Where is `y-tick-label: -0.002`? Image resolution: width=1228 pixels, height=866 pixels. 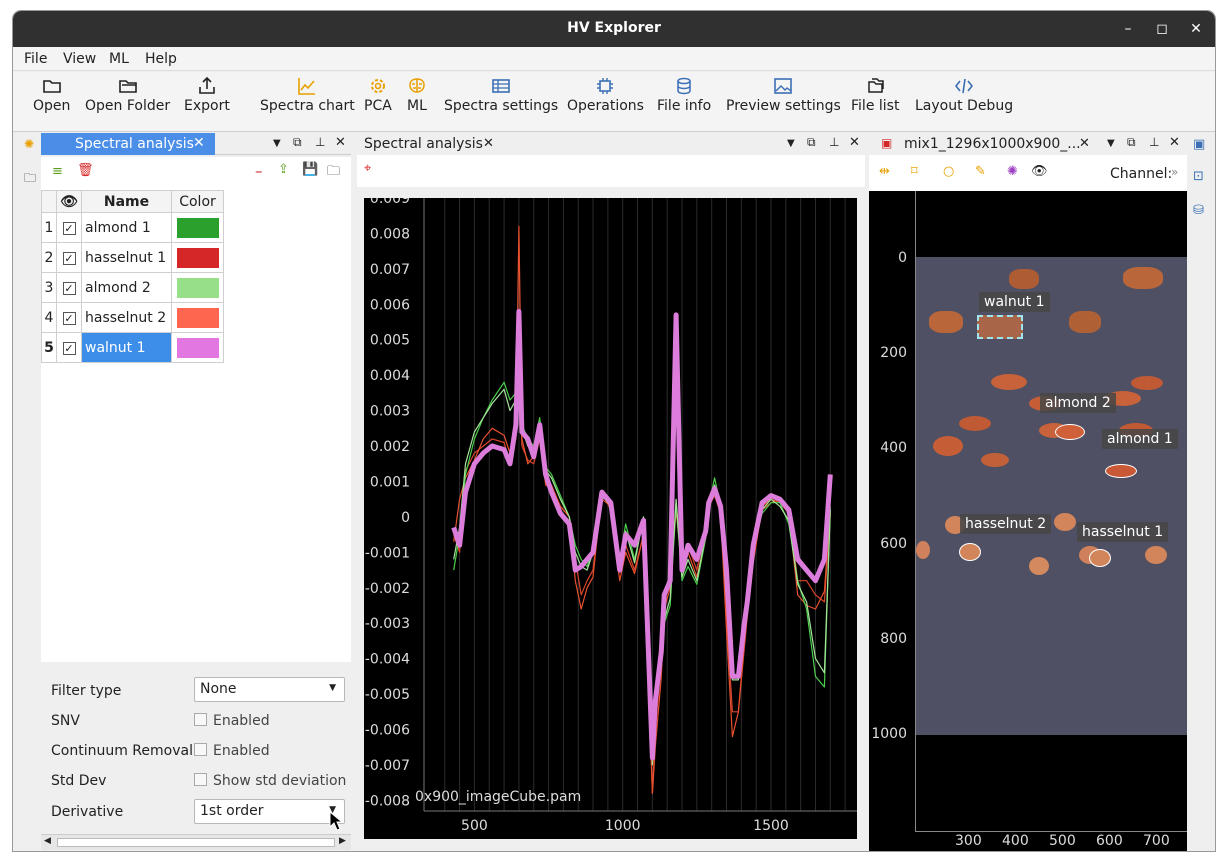
y-tick-label: -0.002 is located at coordinates (387, 589).